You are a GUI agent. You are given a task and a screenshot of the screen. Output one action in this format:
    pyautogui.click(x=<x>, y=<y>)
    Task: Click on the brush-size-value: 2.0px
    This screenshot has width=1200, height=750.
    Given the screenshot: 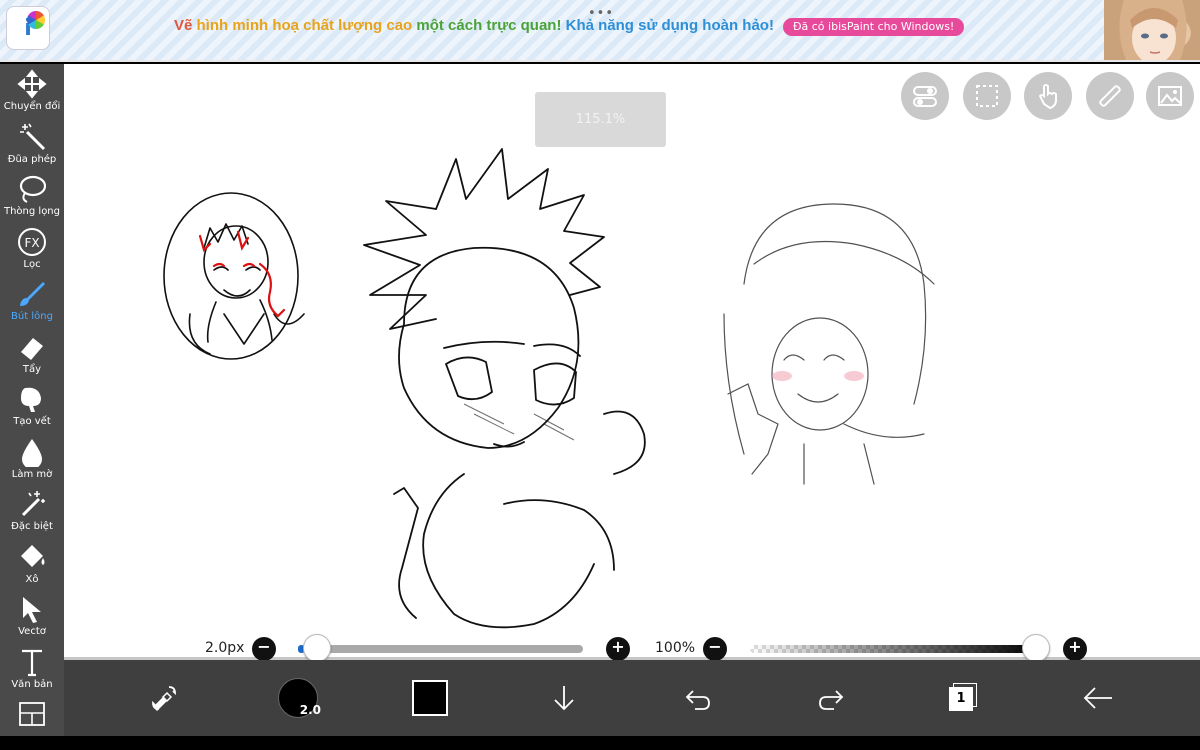 What is the action you would take?
    pyautogui.click(x=225, y=648)
    